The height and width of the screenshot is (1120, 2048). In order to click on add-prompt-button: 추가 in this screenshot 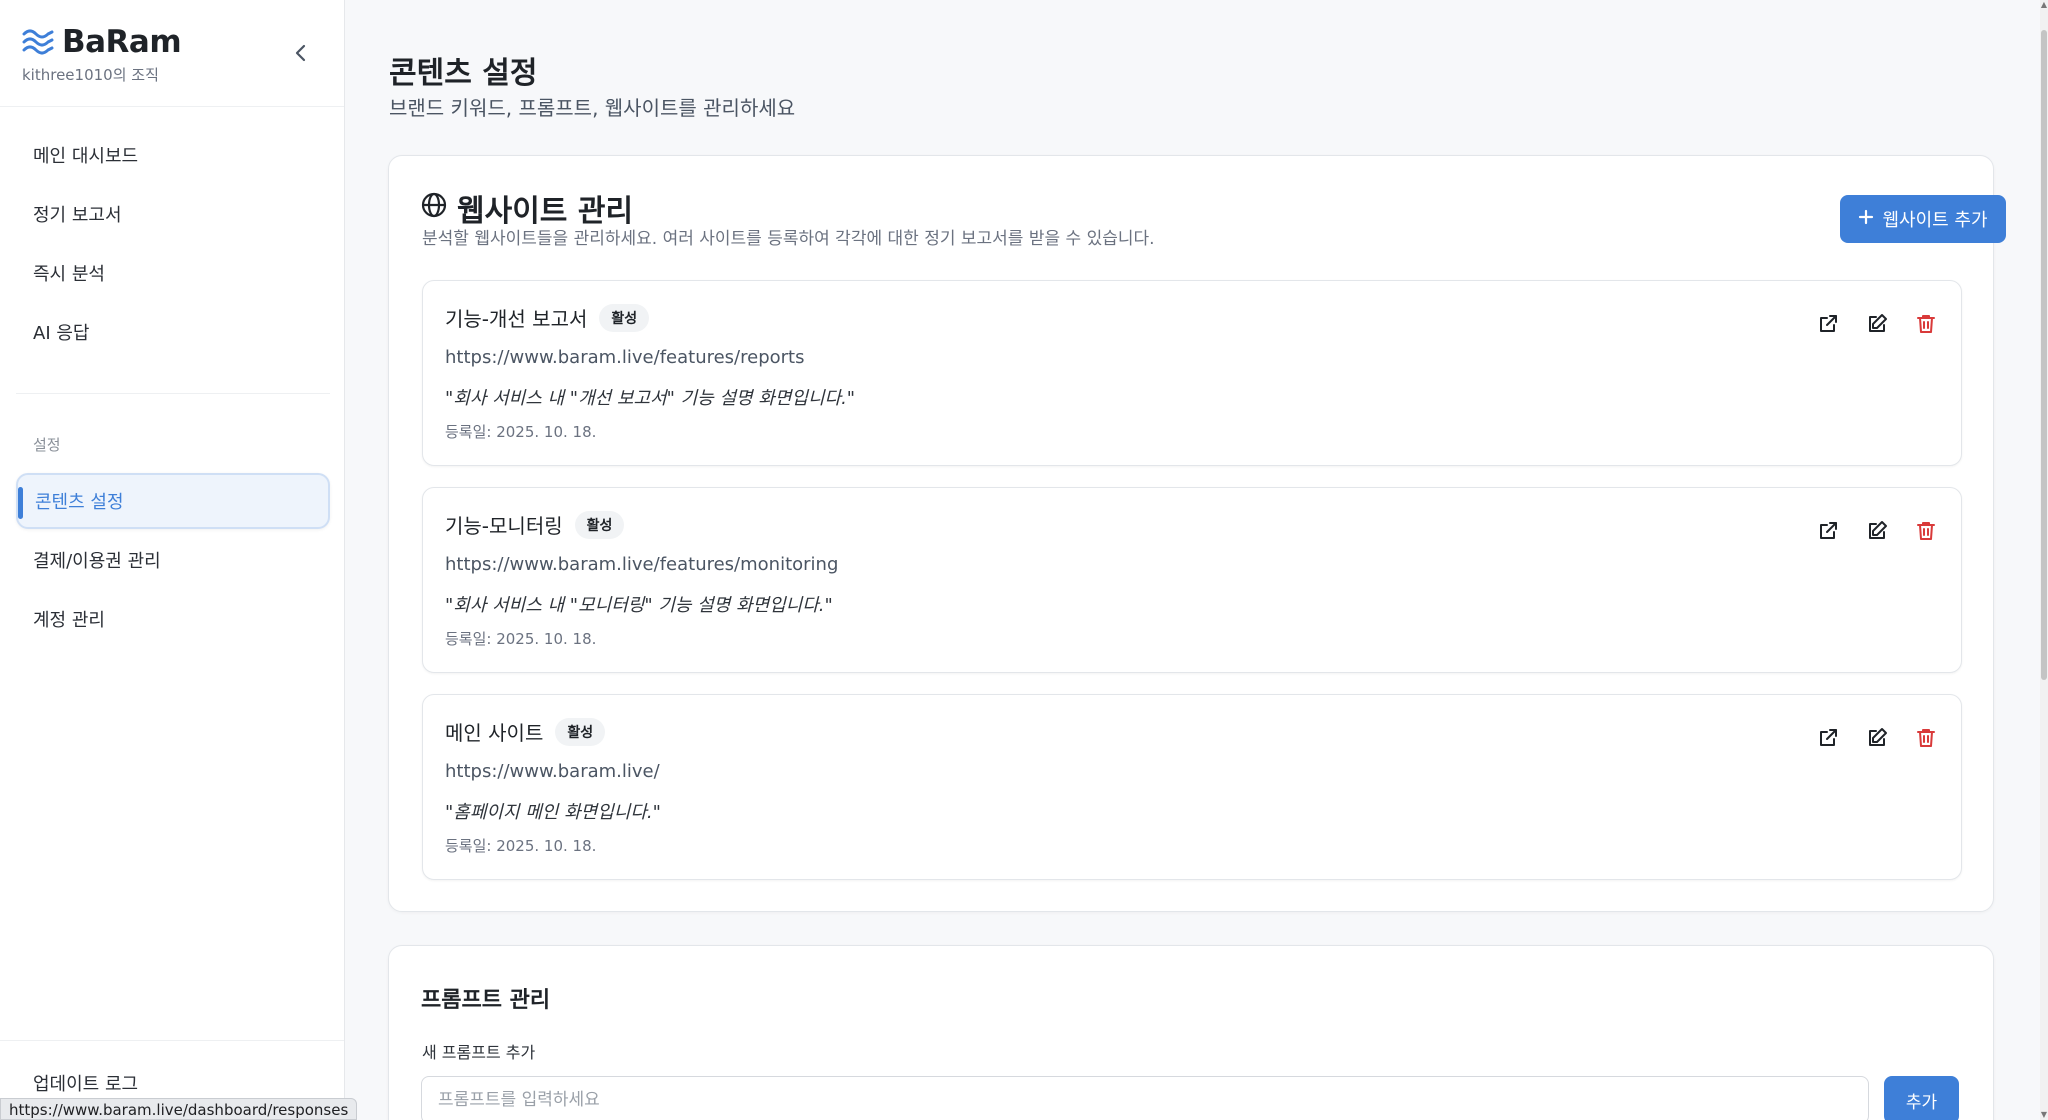, I will do `click(1921, 1098)`.